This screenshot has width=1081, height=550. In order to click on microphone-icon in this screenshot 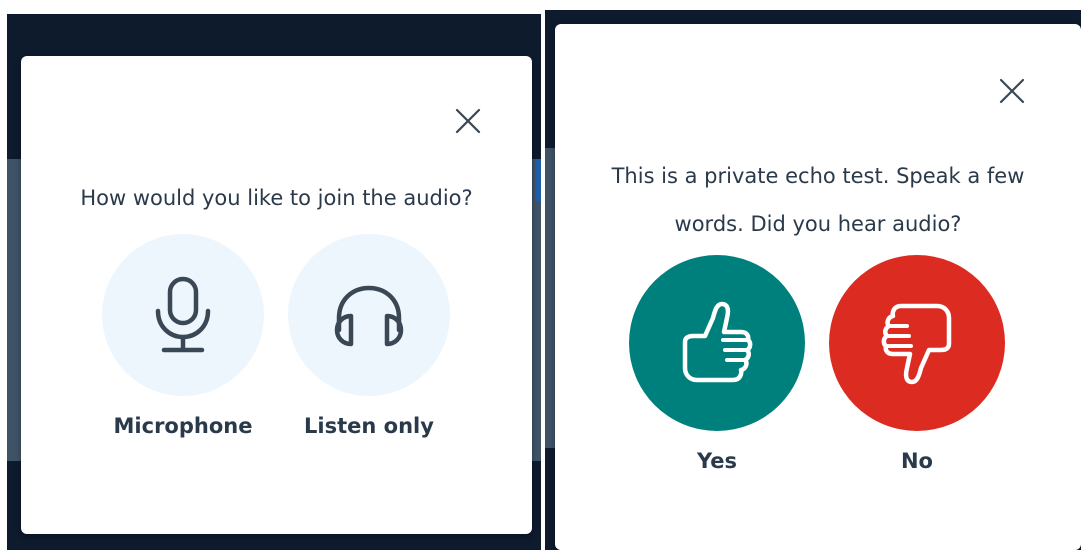, I will do `click(183, 314)`.